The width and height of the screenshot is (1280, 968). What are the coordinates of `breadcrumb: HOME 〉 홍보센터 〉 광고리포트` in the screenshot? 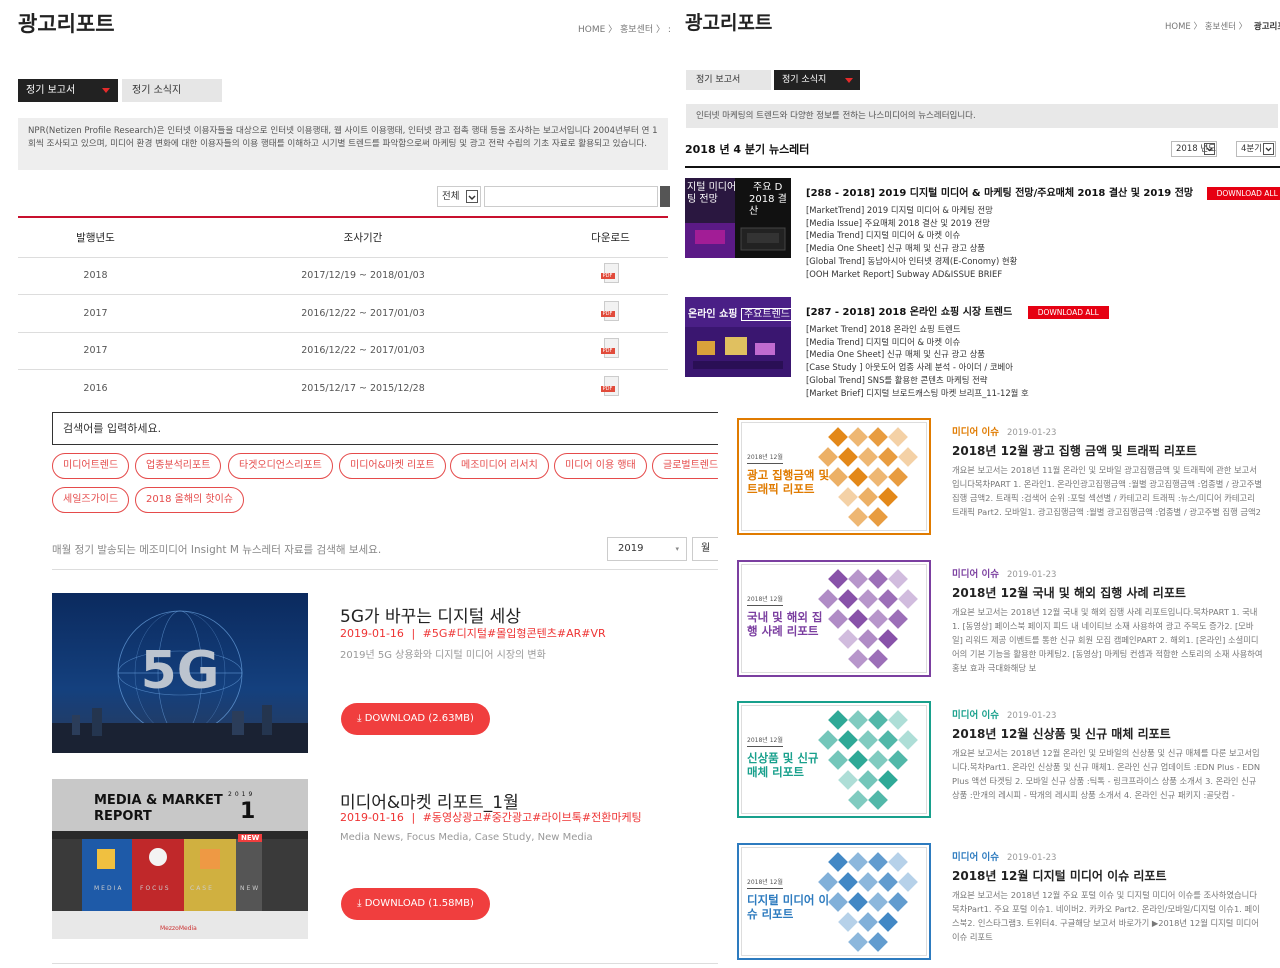 It's located at (1222, 26).